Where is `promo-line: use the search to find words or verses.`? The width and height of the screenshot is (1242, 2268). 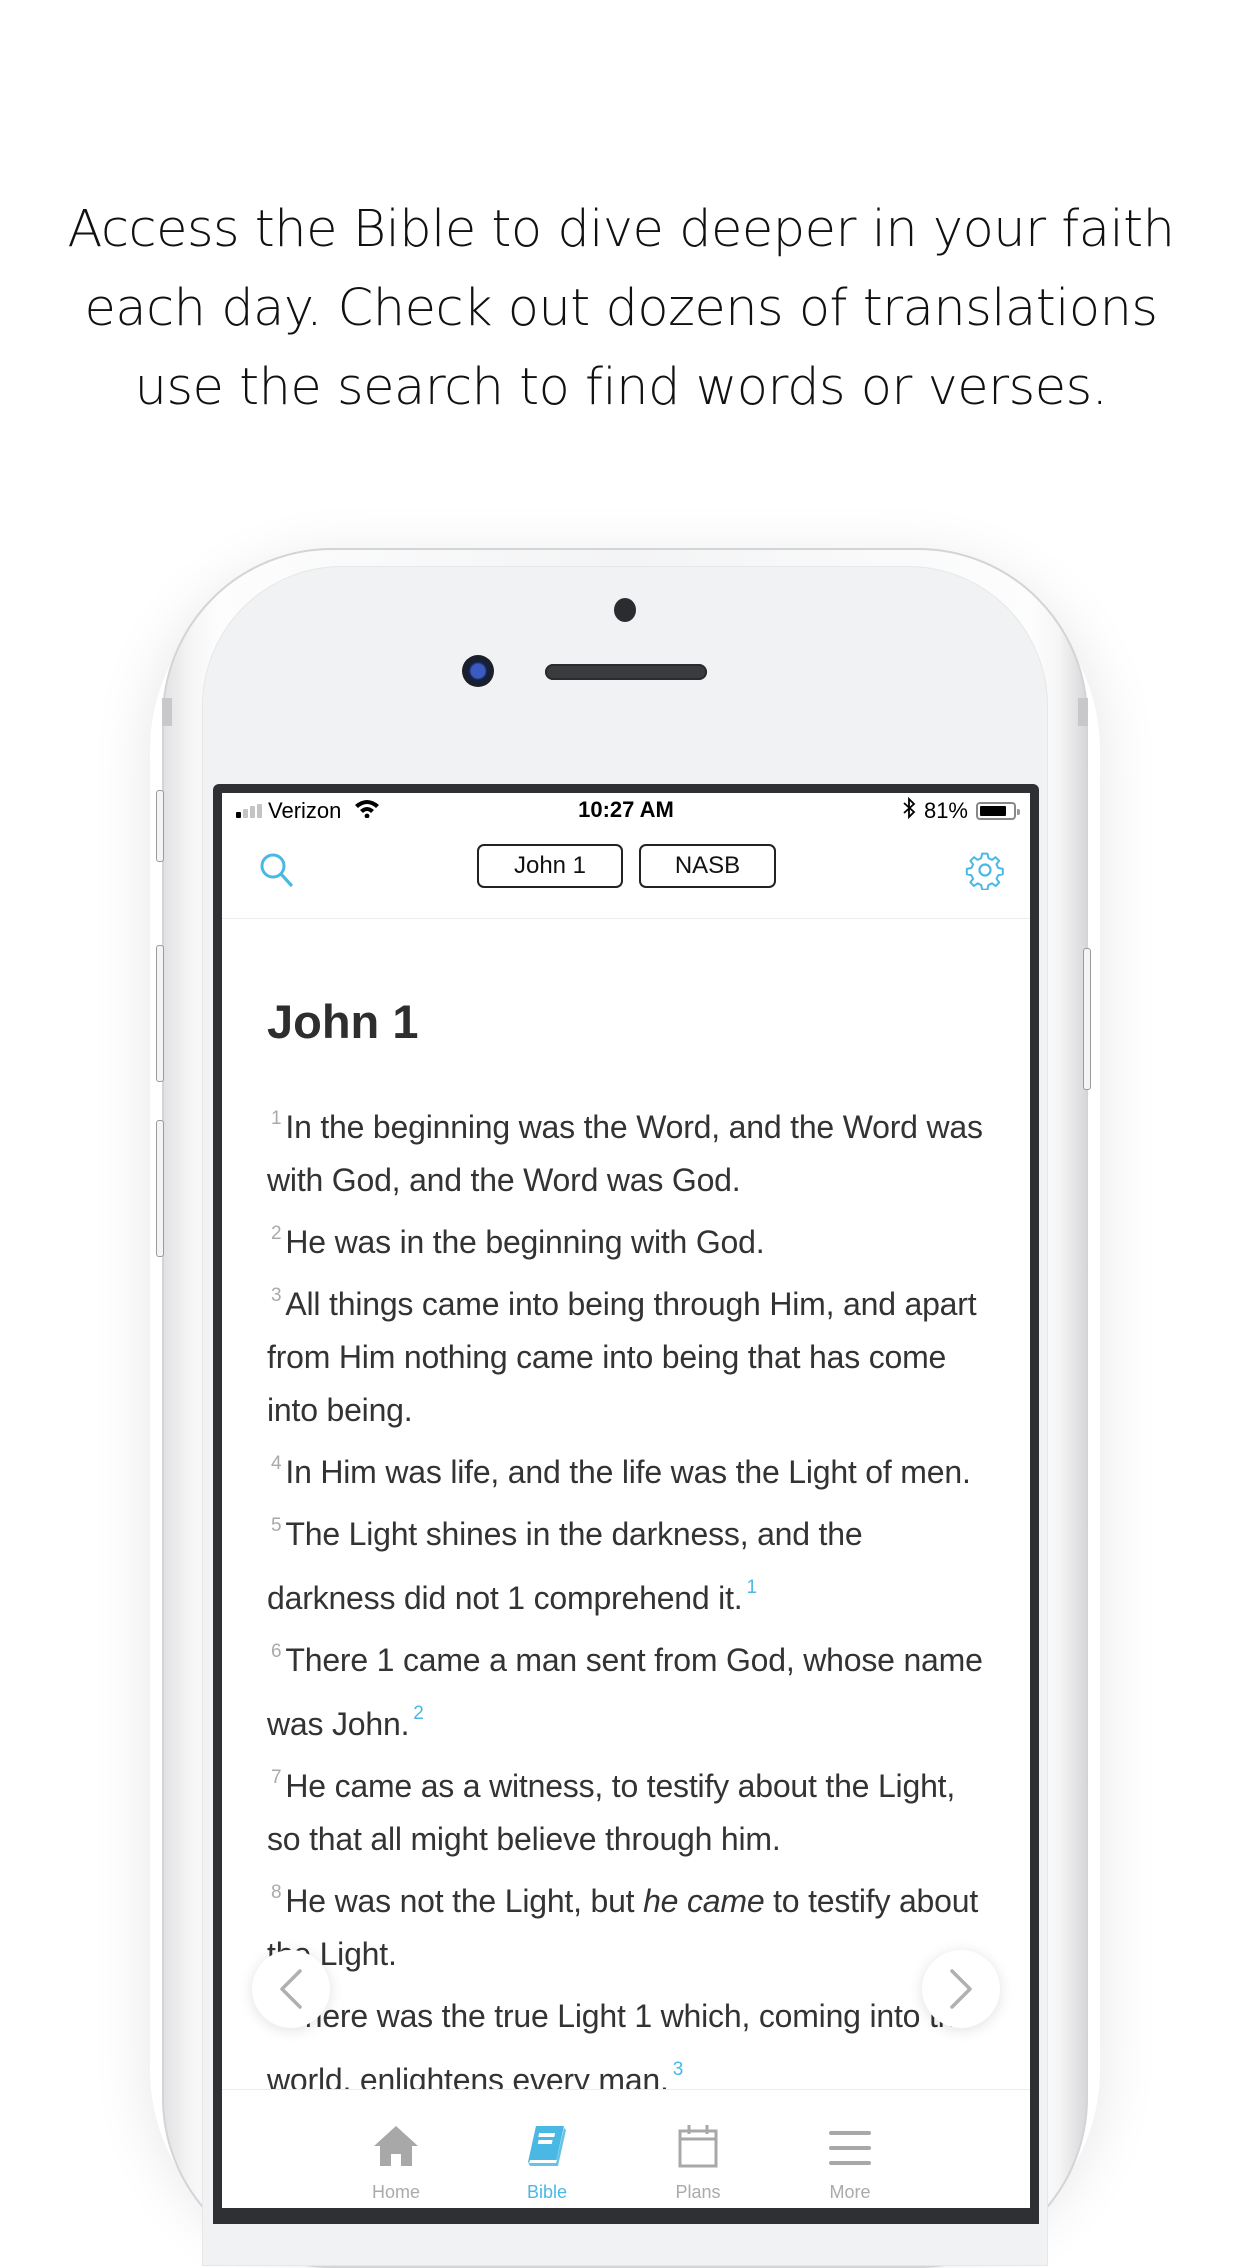 promo-line: use the search to find words or verses. is located at coordinates (621, 387).